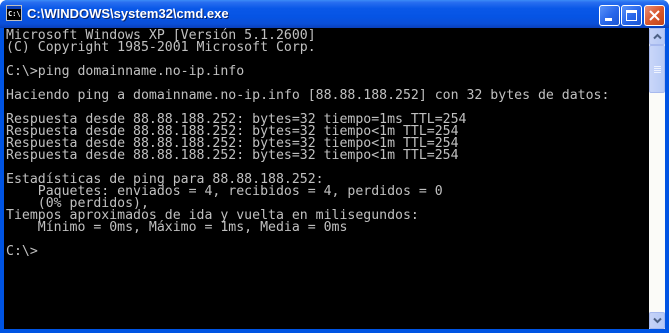 This screenshot has width=669, height=333. I want to click on arrow-down-icon, so click(657, 320).